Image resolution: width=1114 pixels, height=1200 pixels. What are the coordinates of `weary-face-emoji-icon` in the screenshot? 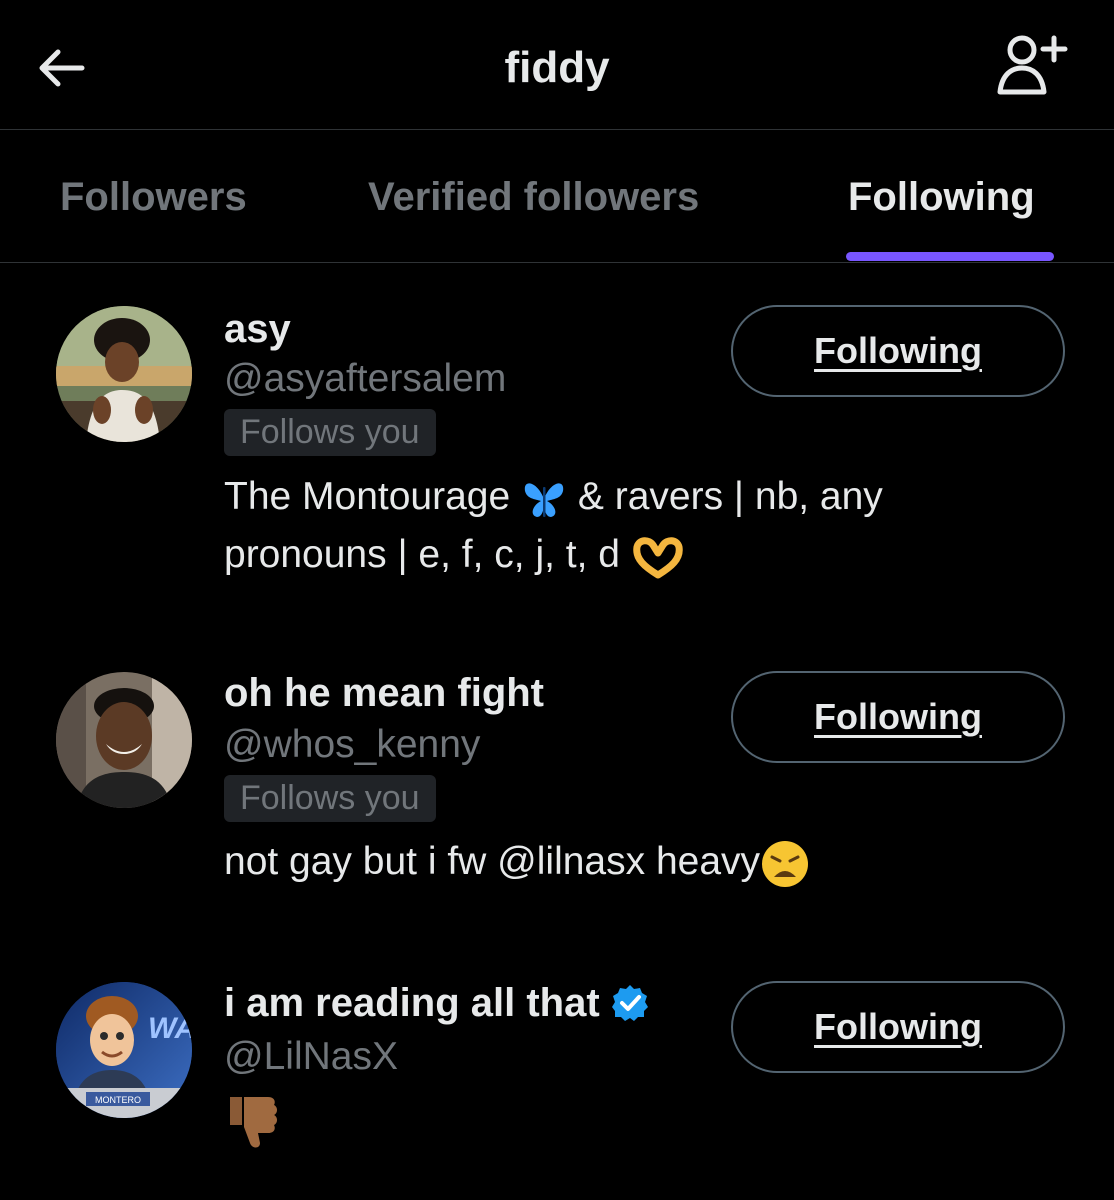 It's located at (785, 863).